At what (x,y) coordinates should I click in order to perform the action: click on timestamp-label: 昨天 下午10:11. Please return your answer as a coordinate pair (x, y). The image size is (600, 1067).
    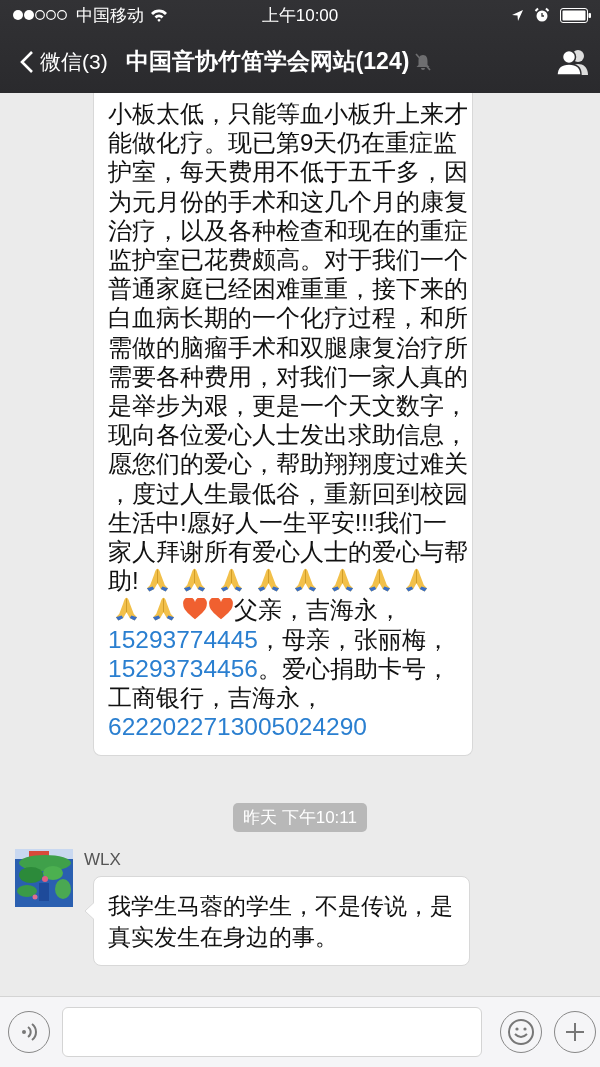
    Looking at the image, I should click on (300, 818).